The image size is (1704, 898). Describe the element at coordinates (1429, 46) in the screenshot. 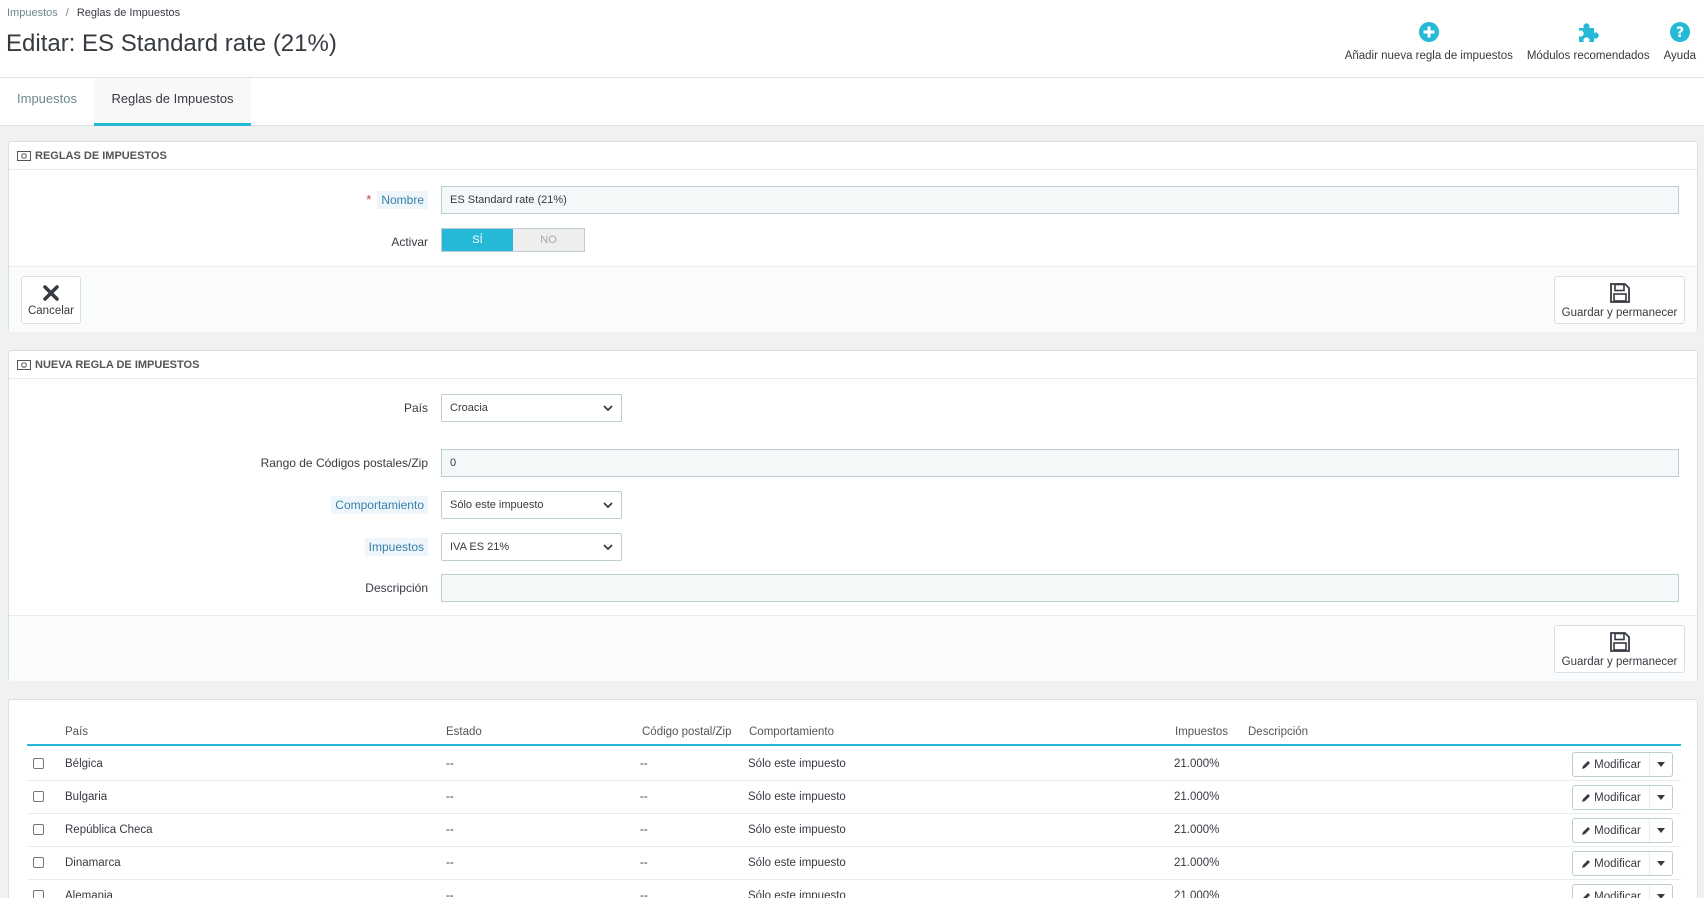

I see `add-tax-rule-button: Añadir nueva regla de impuestos` at that location.